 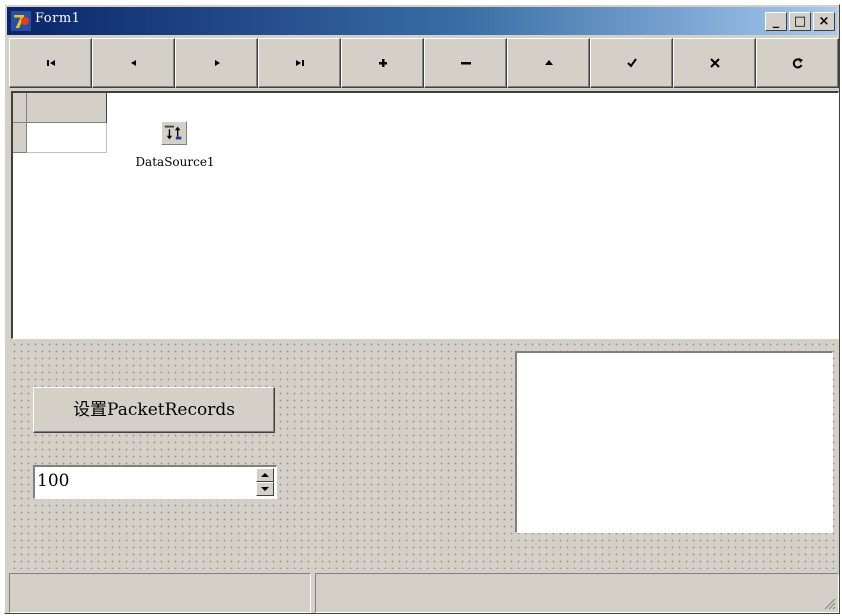 I want to click on delphi-app-icon: 7, so click(x=21, y=21).